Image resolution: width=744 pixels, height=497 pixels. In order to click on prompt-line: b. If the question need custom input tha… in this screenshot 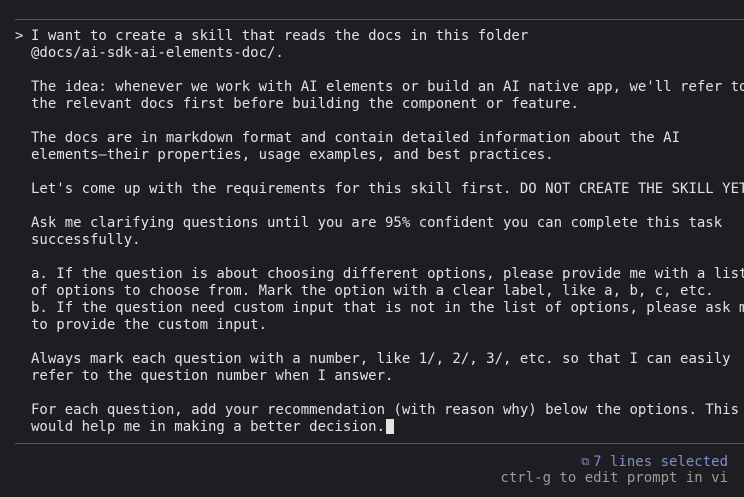, I will do `click(379, 308)`.